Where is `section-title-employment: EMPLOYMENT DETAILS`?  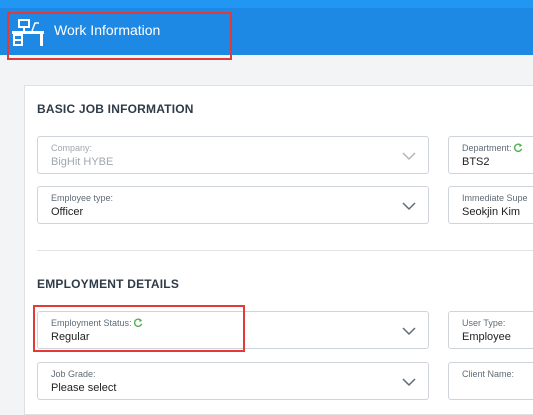
section-title-employment: EMPLOYMENT DETAILS is located at coordinates (108, 284).